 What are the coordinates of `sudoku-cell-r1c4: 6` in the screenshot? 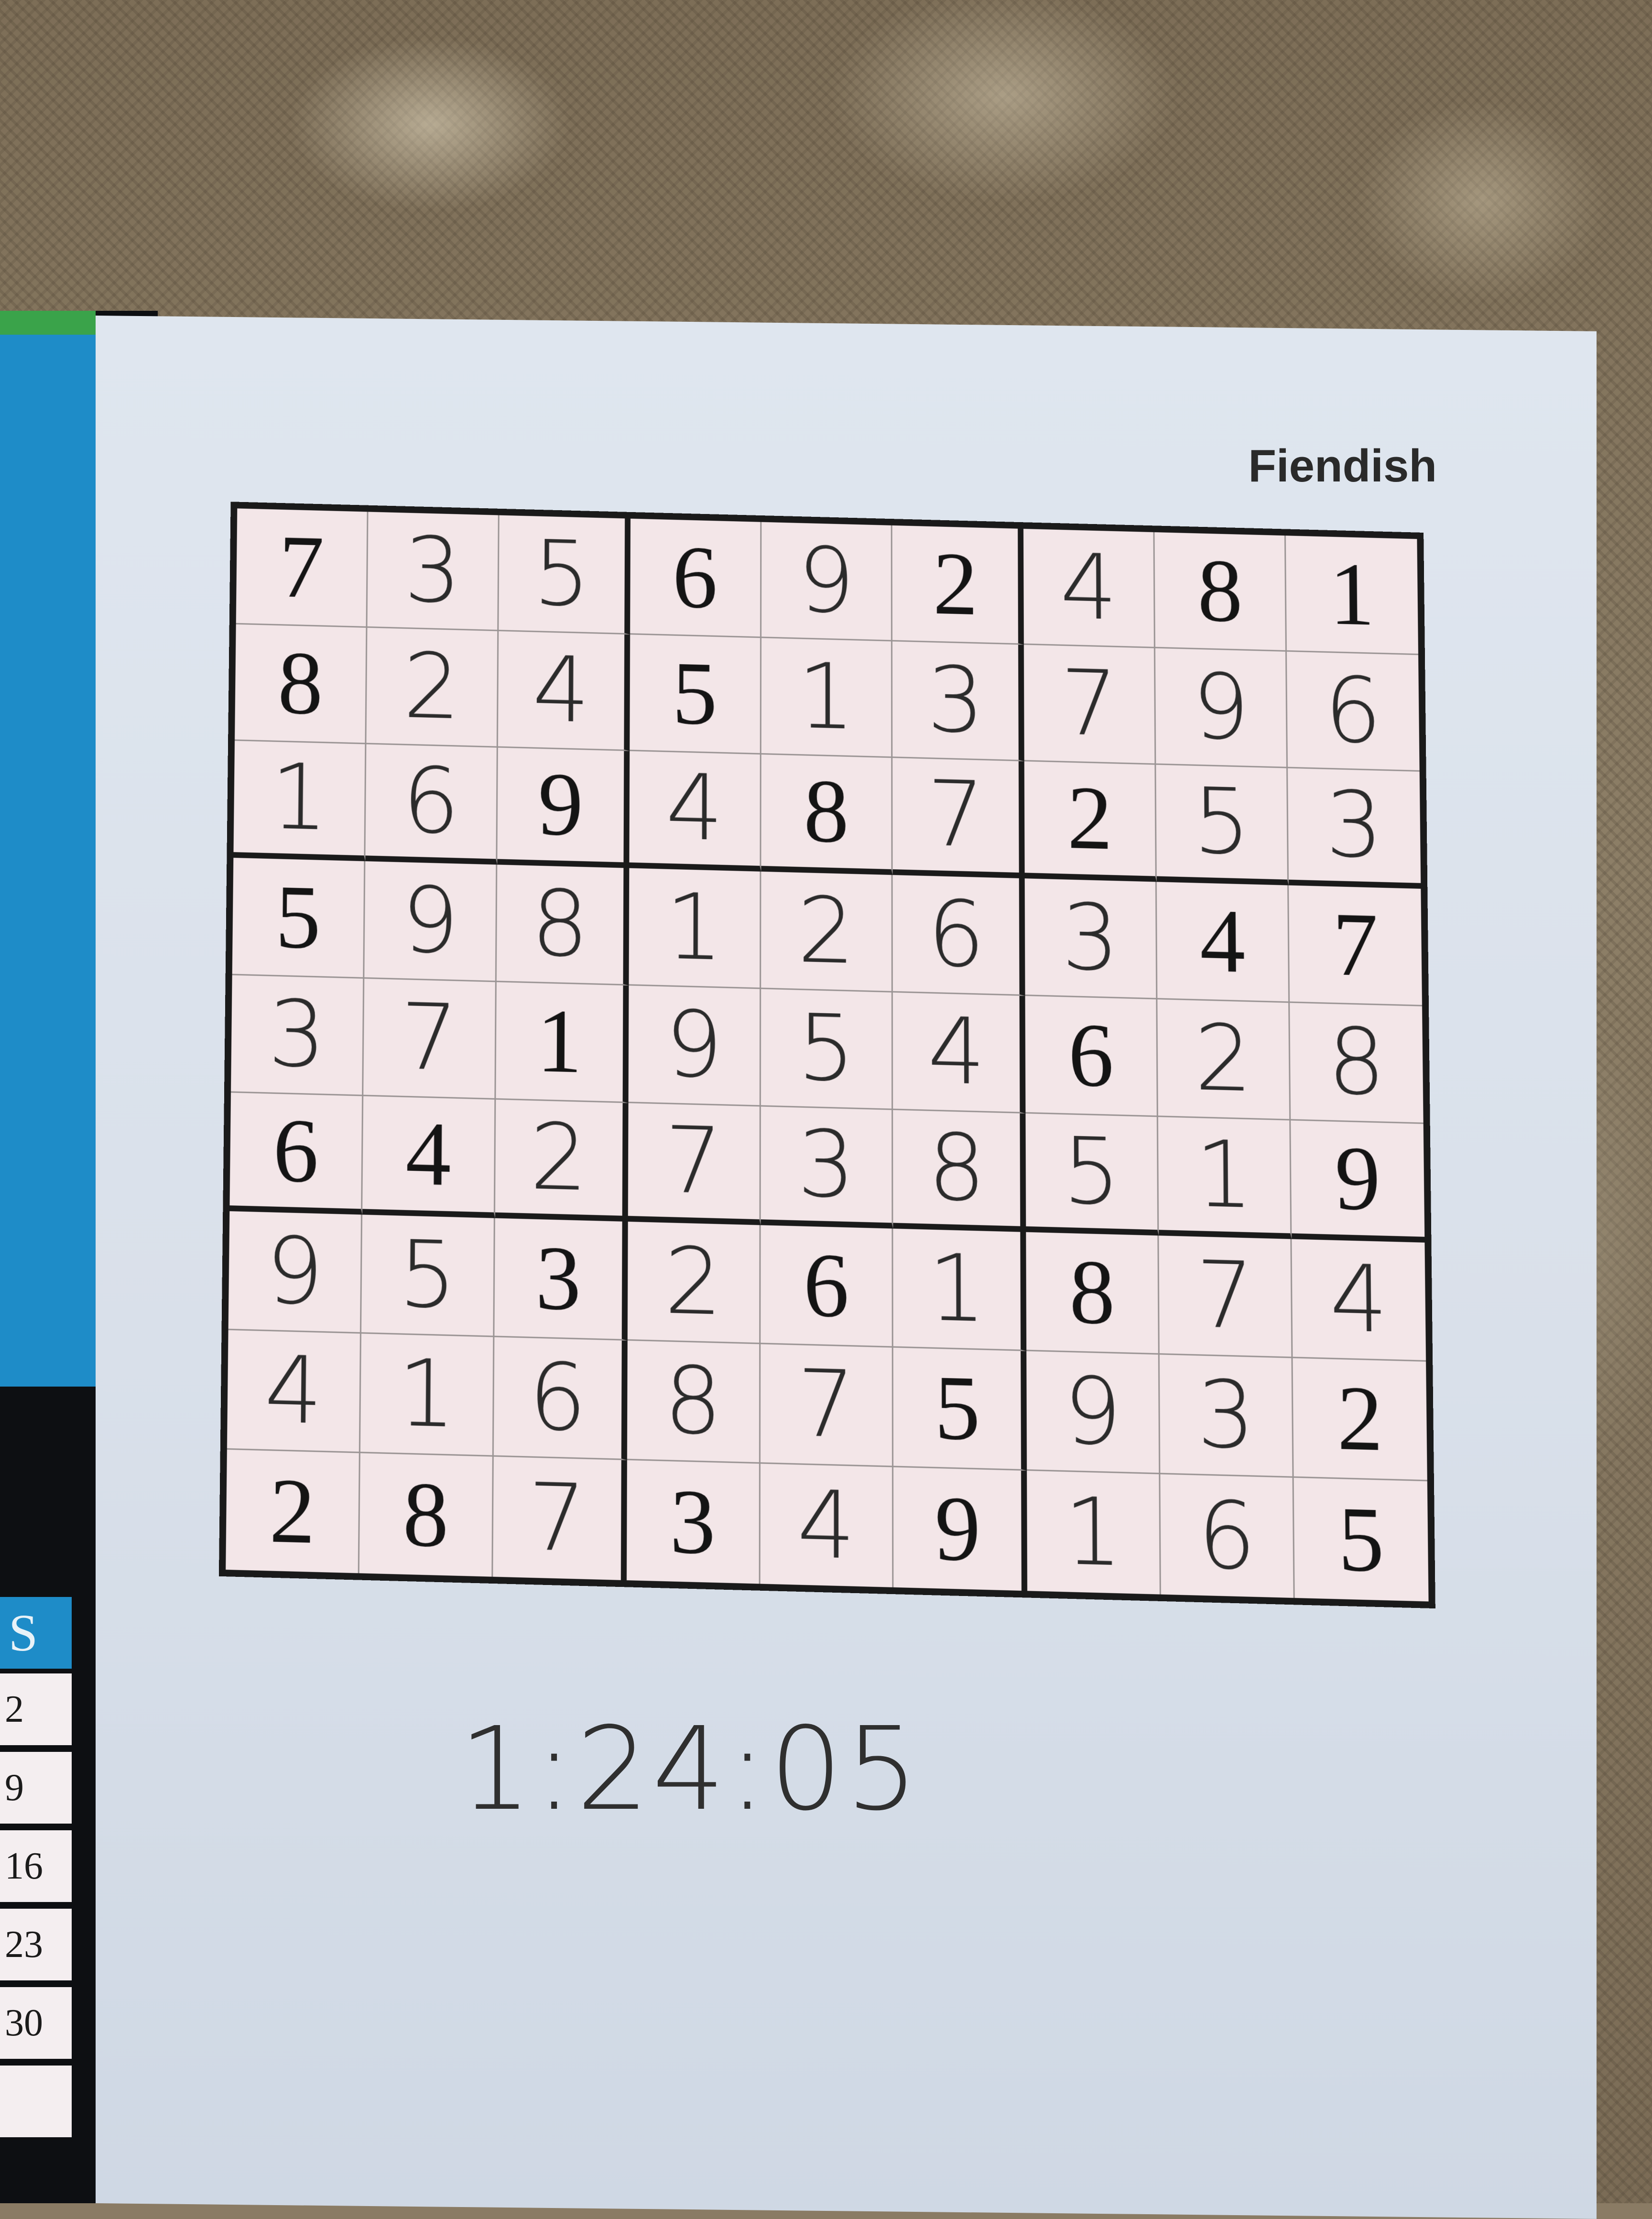 It's located at (695, 578).